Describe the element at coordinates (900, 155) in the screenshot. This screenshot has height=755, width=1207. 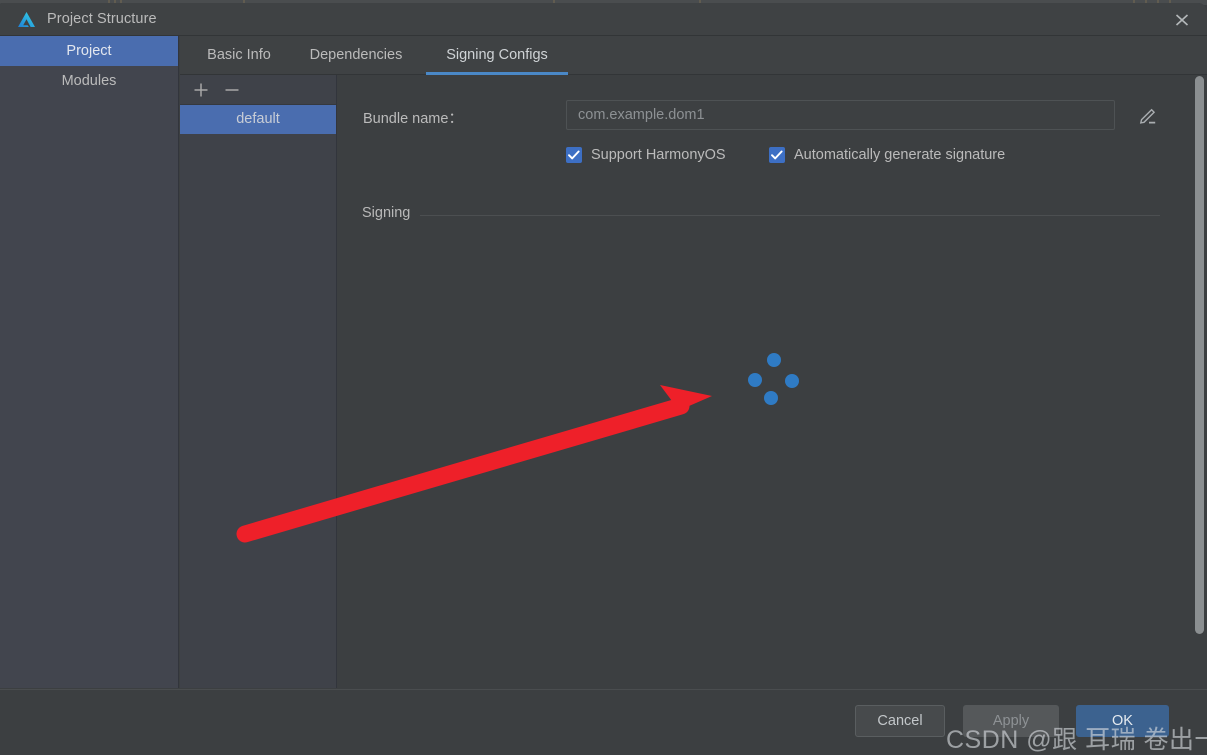
I see `checkbox-label: Automatically generate signature` at that location.